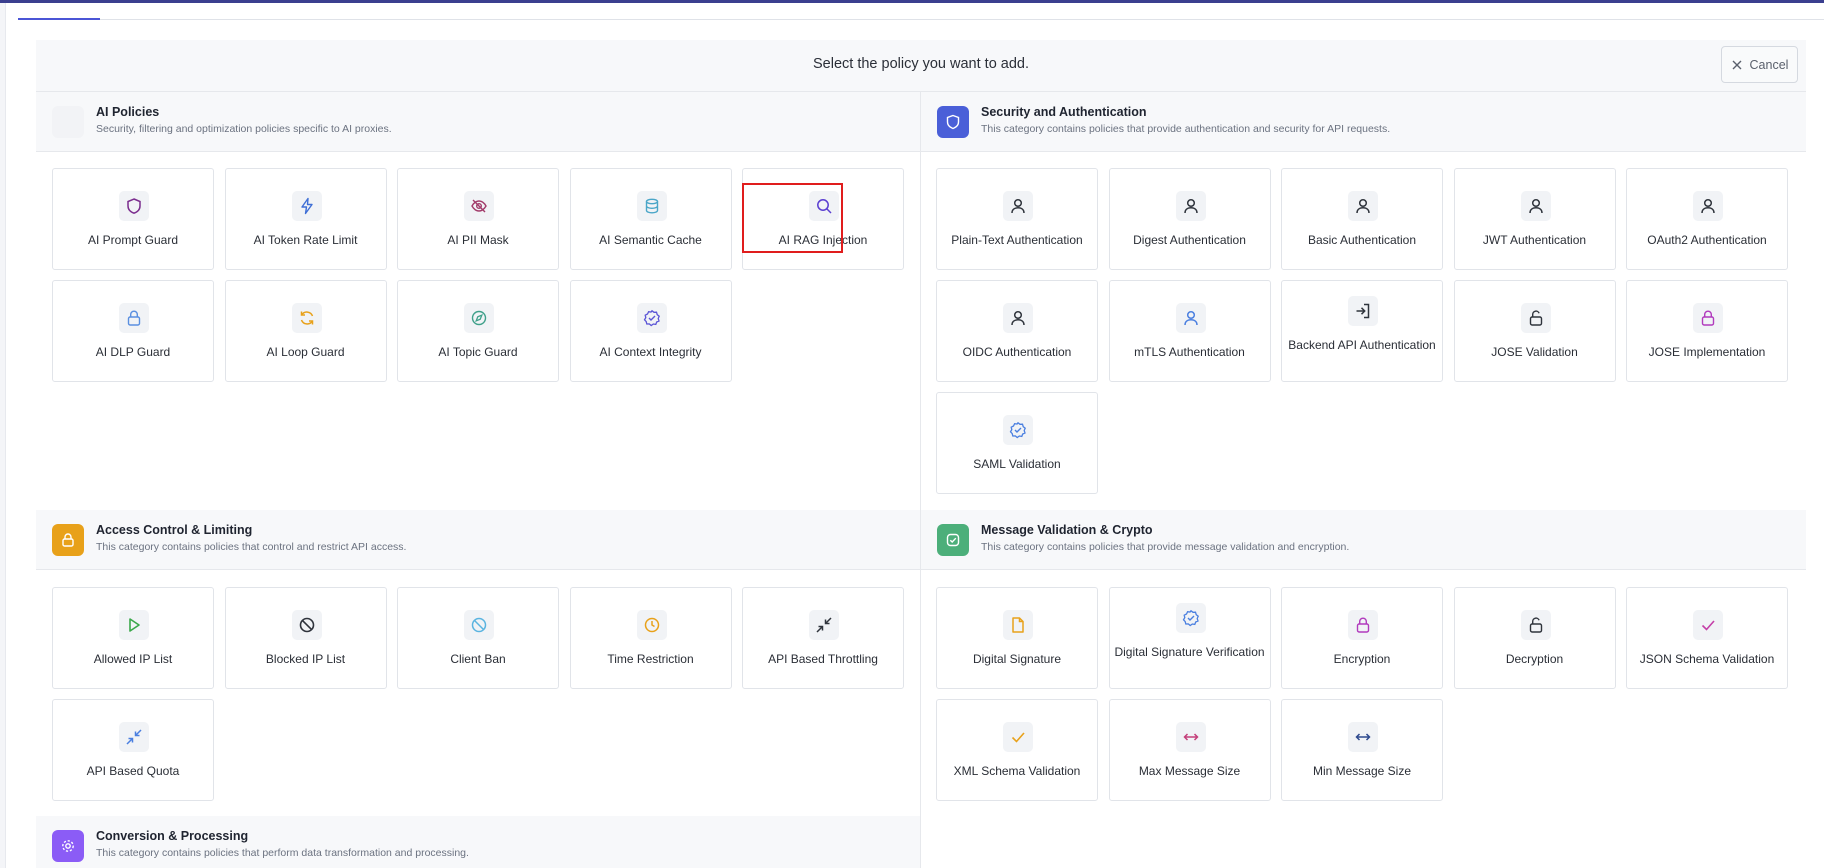  What do you see at coordinates (1362, 240) in the screenshot?
I see `policy-card-label: Basic Authentication` at bounding box center [1362, 240].